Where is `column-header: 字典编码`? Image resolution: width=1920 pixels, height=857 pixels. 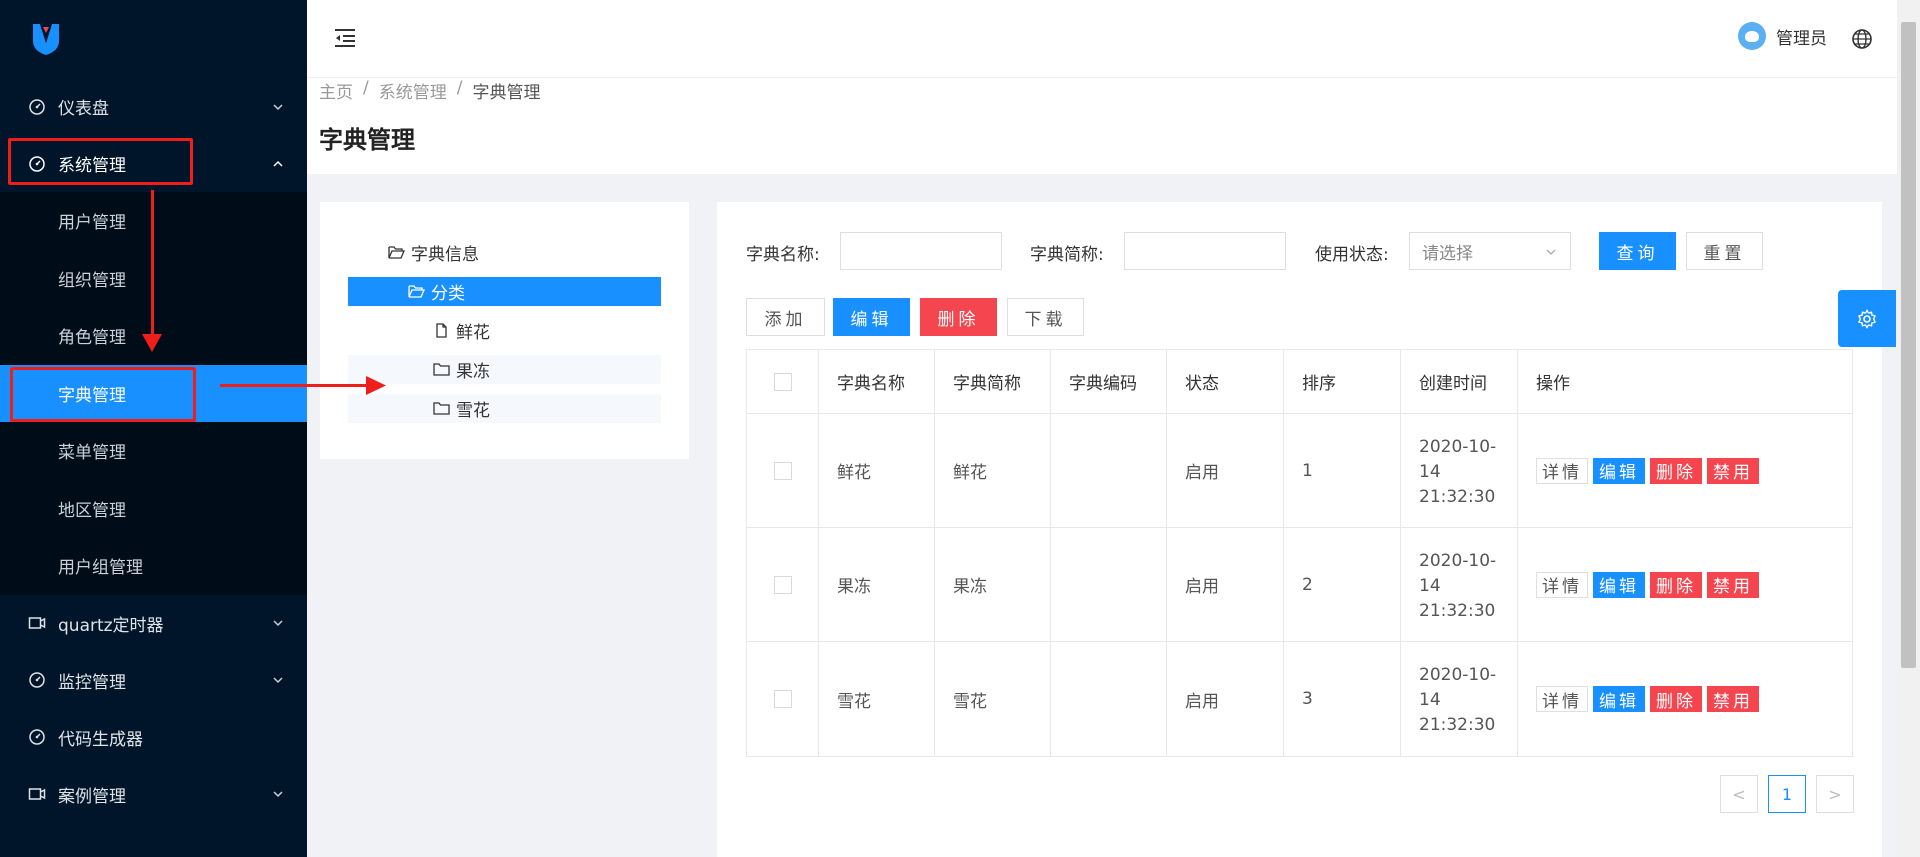 column-header: 字典编码 is located at coordinates (1109, 381).